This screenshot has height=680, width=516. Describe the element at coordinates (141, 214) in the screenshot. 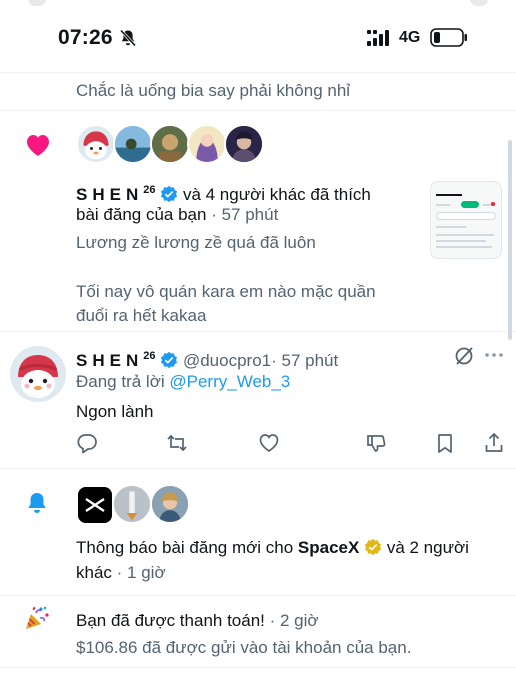

I see `like-action-text-2: bài đăng của bạn` at that location.